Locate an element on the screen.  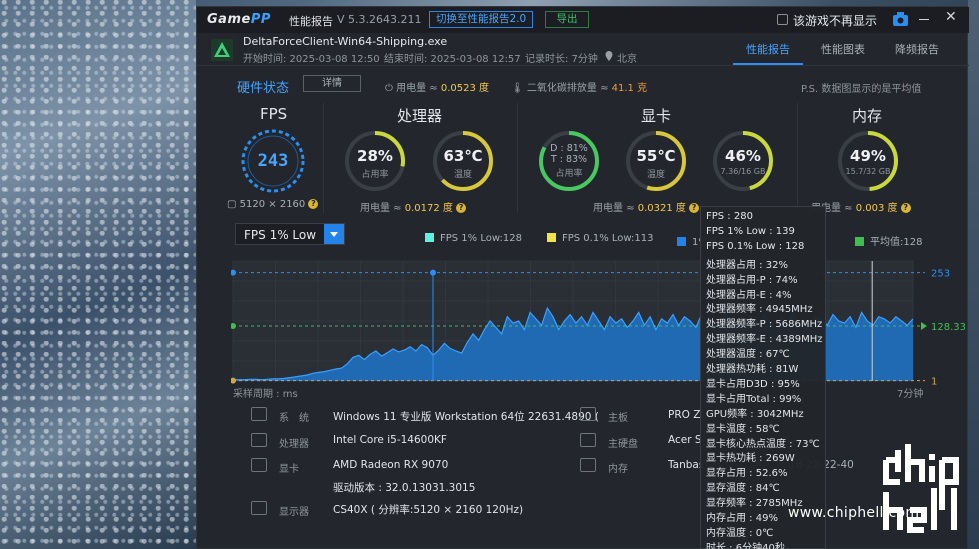
tooltip-line: 处理器热功耗 : 81W is located at coordinates (752, 369).